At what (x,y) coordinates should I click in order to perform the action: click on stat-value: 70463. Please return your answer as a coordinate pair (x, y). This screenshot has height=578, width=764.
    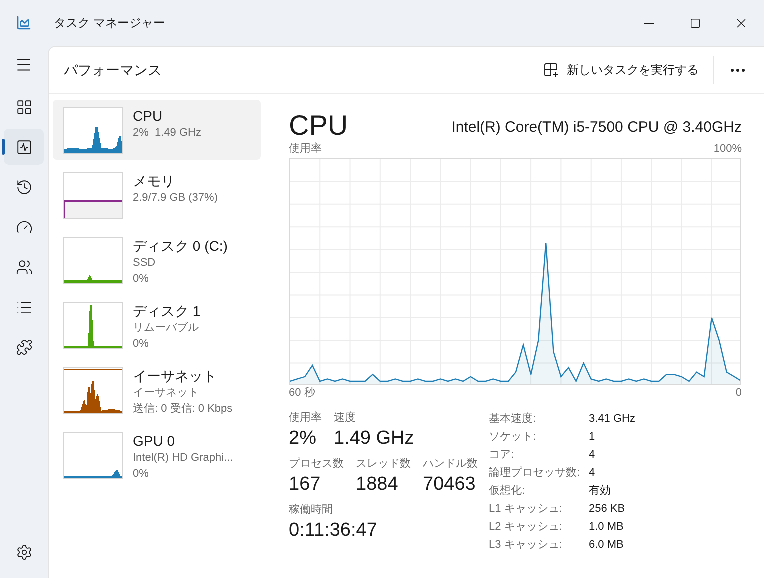
    Looking at the image, I should click on (450, 485).